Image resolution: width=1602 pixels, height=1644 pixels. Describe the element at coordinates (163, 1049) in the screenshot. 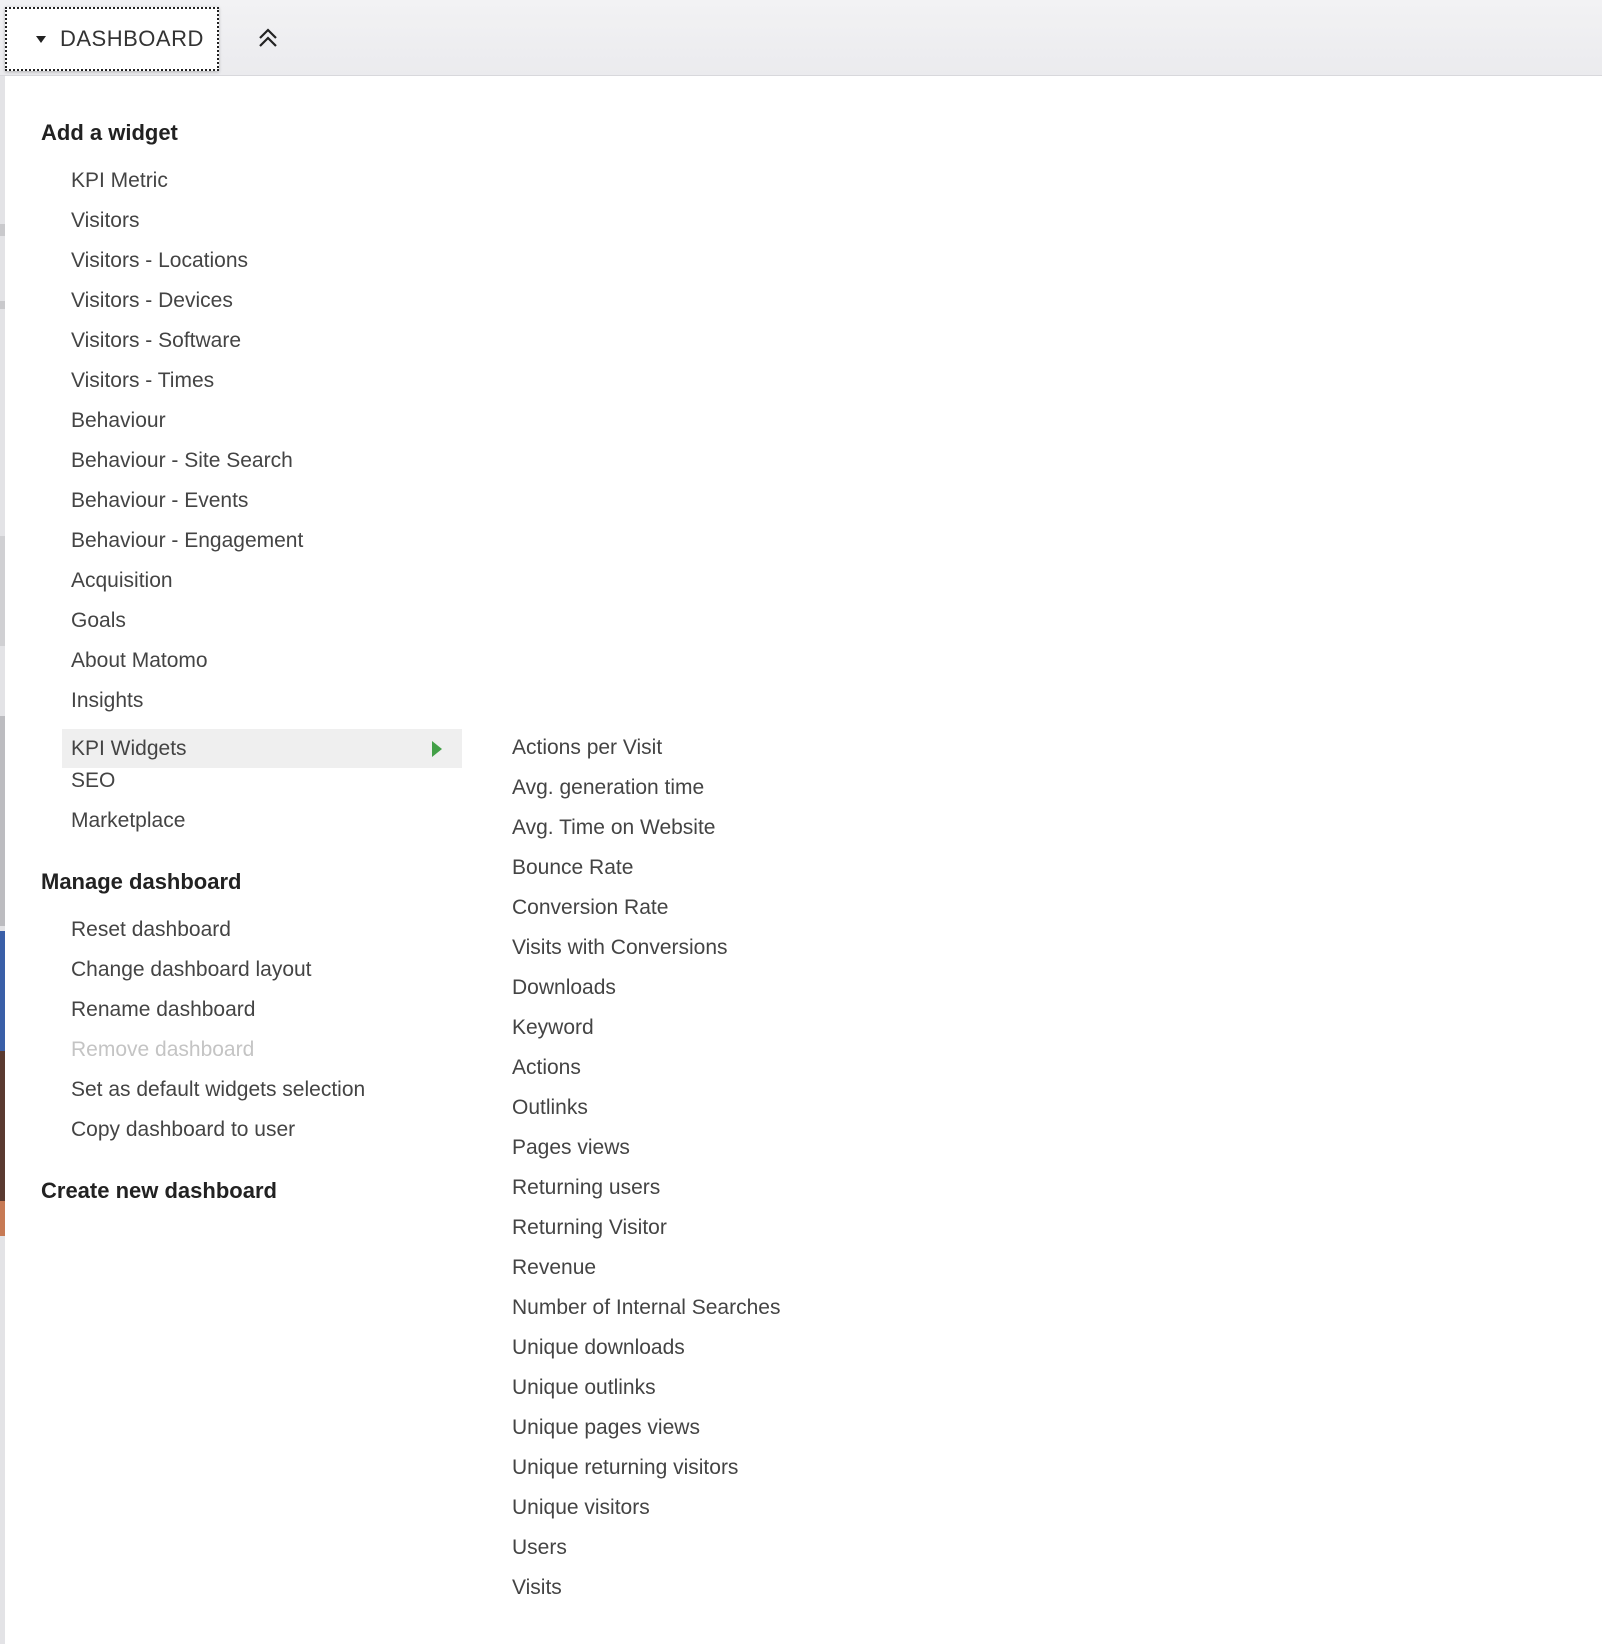

I see `remove-dashboard-item: Remove dashboard` at that location.